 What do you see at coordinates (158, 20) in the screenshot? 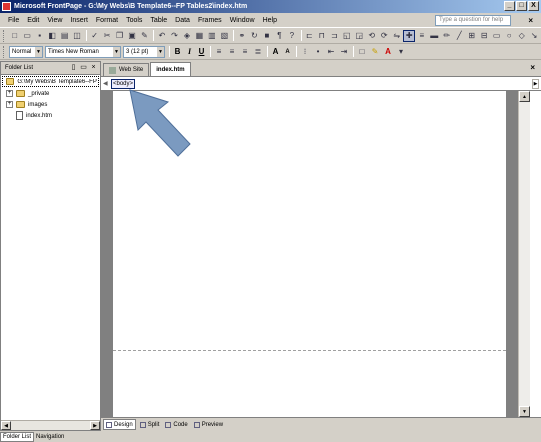
I see `menu-table: Table` at bounding box center [158, 20].